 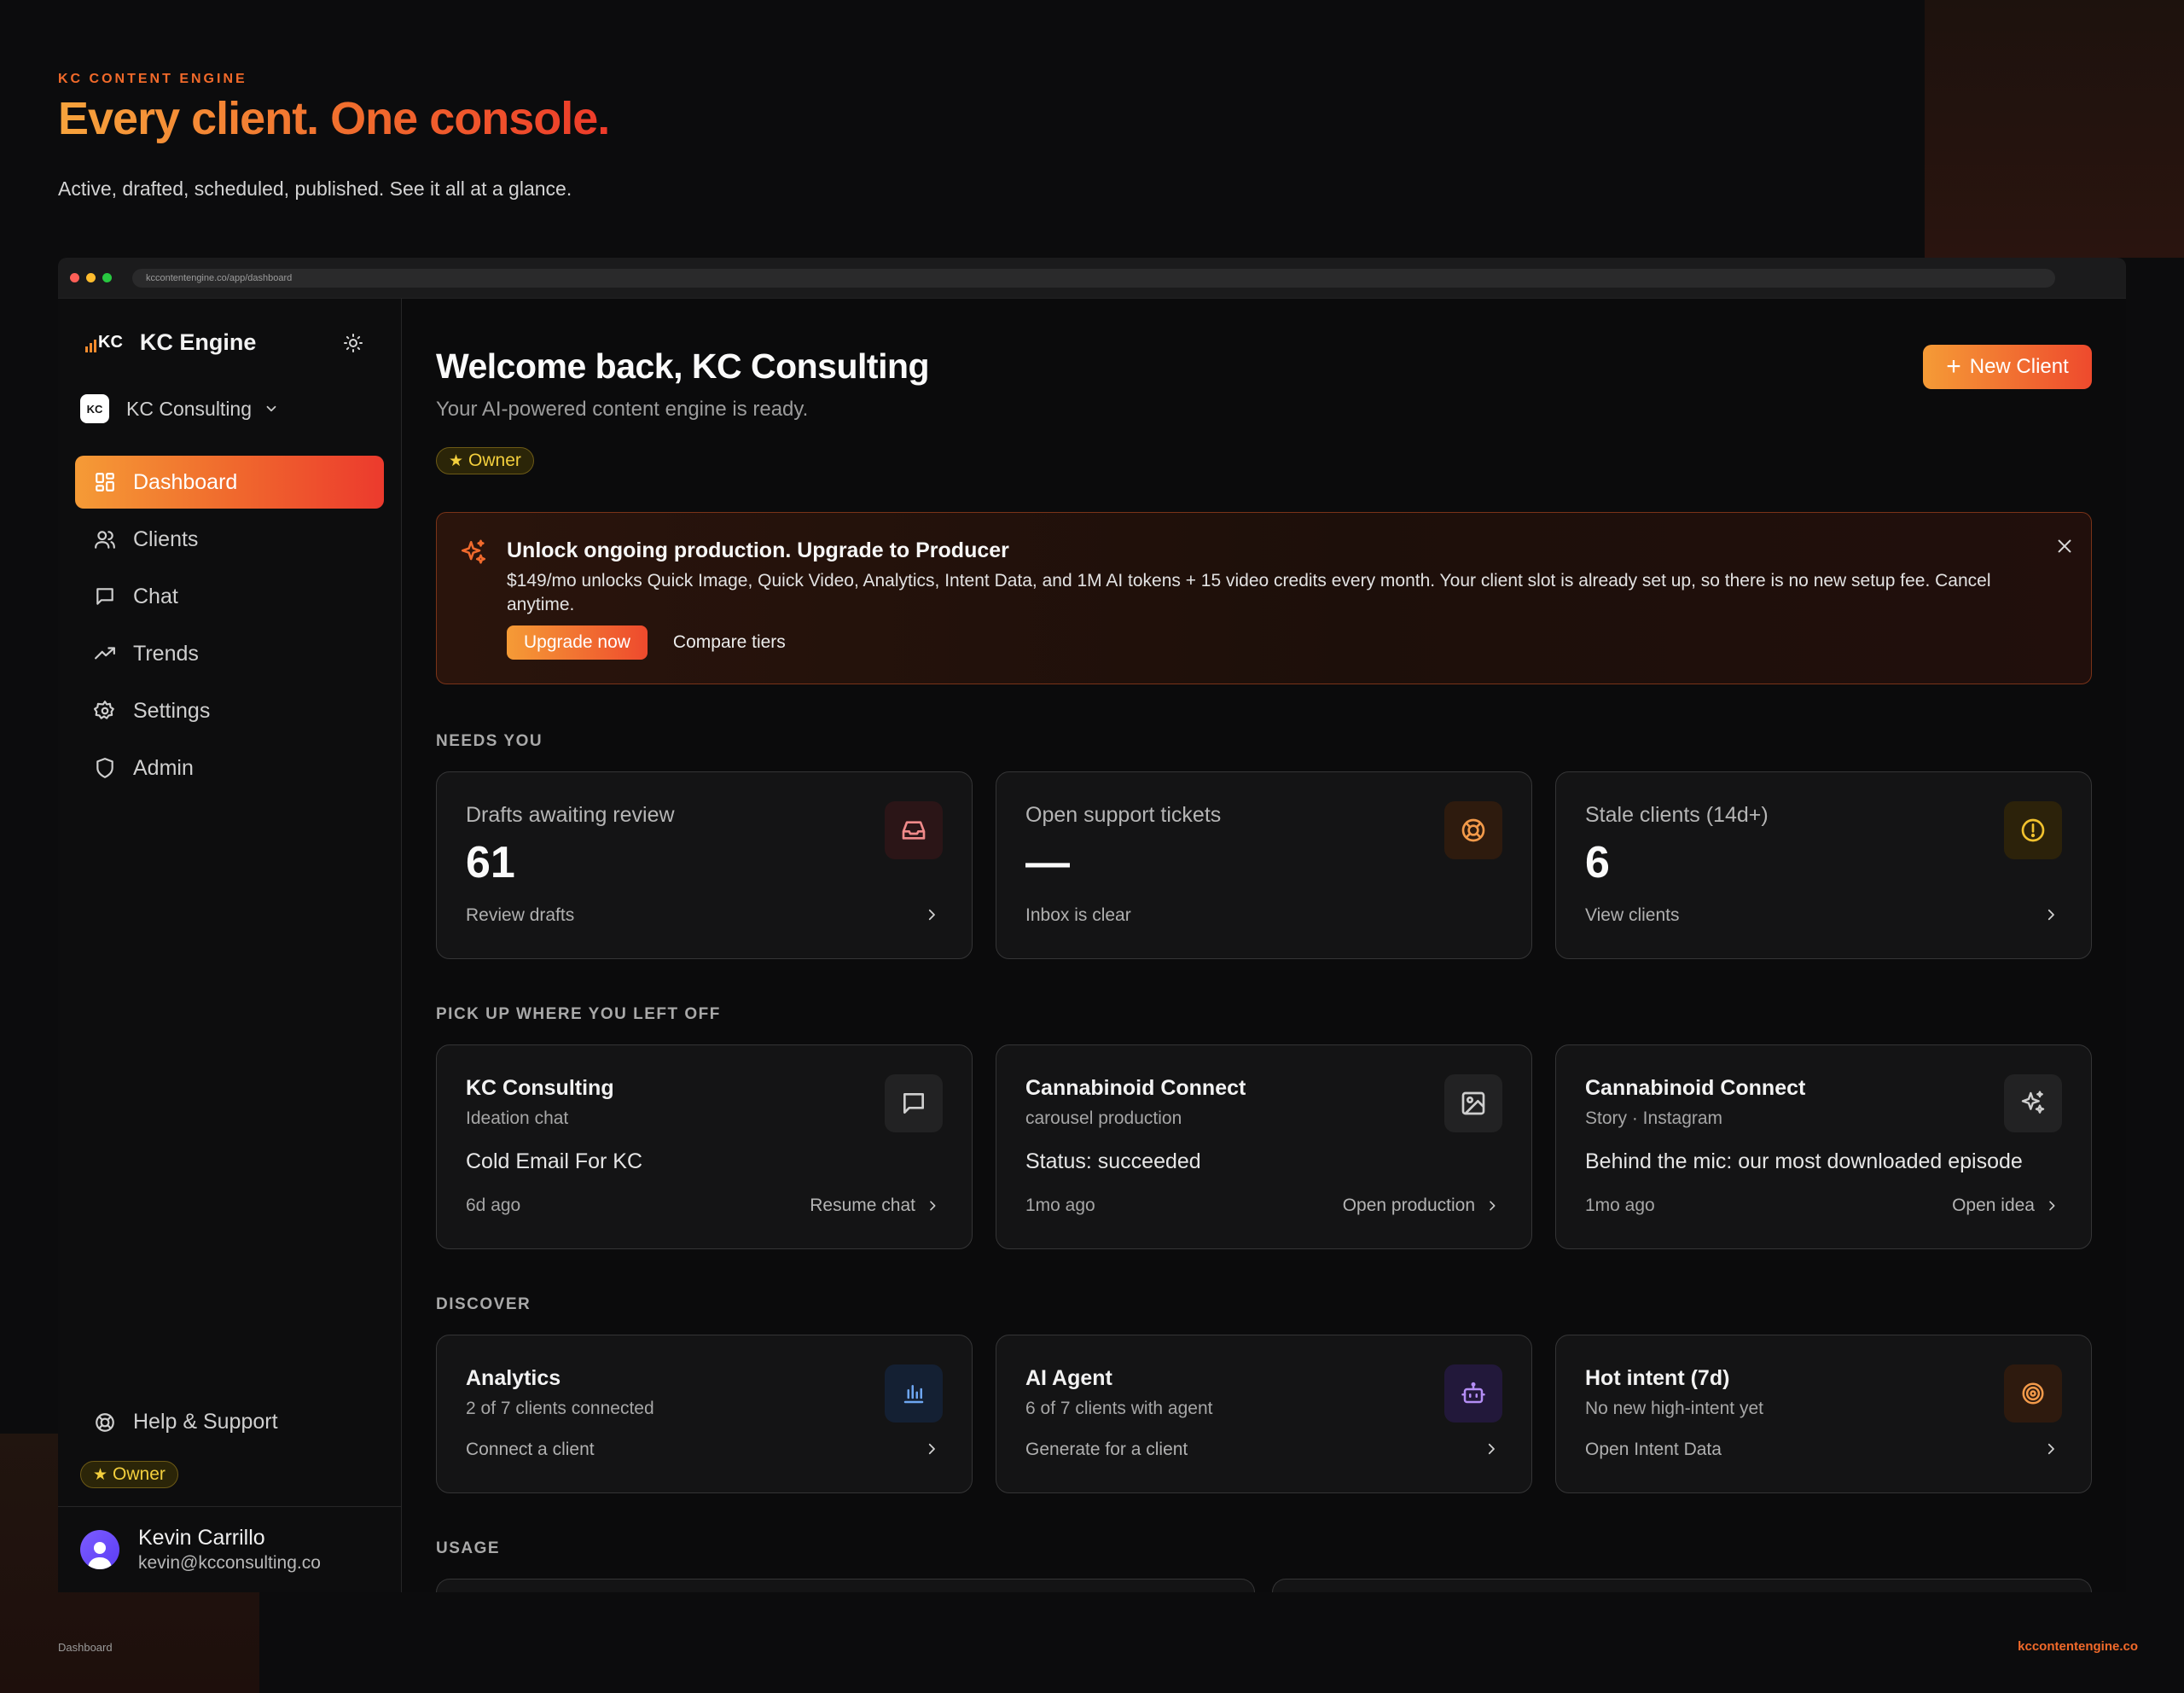 I want to click on discover-title: Hot intent (7d), so click(x=1657, y=1378).